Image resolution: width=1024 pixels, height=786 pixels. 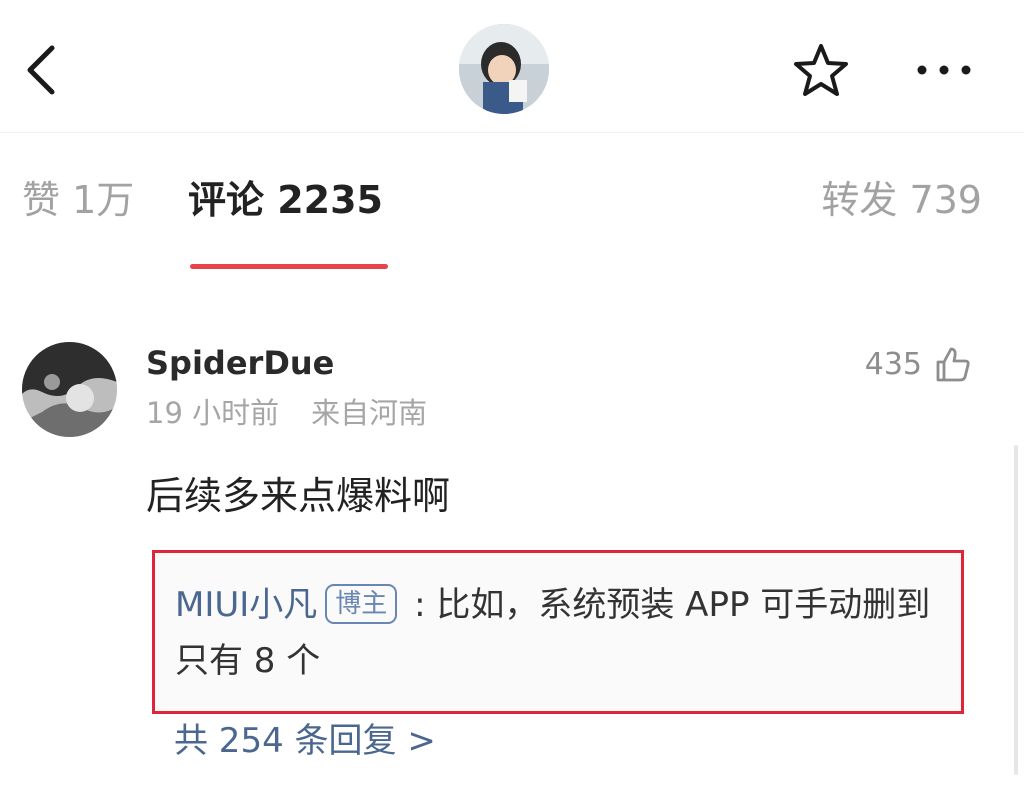 I want to click on comment-text: 后续多来点爆料啊, so click(x=298, y=496).